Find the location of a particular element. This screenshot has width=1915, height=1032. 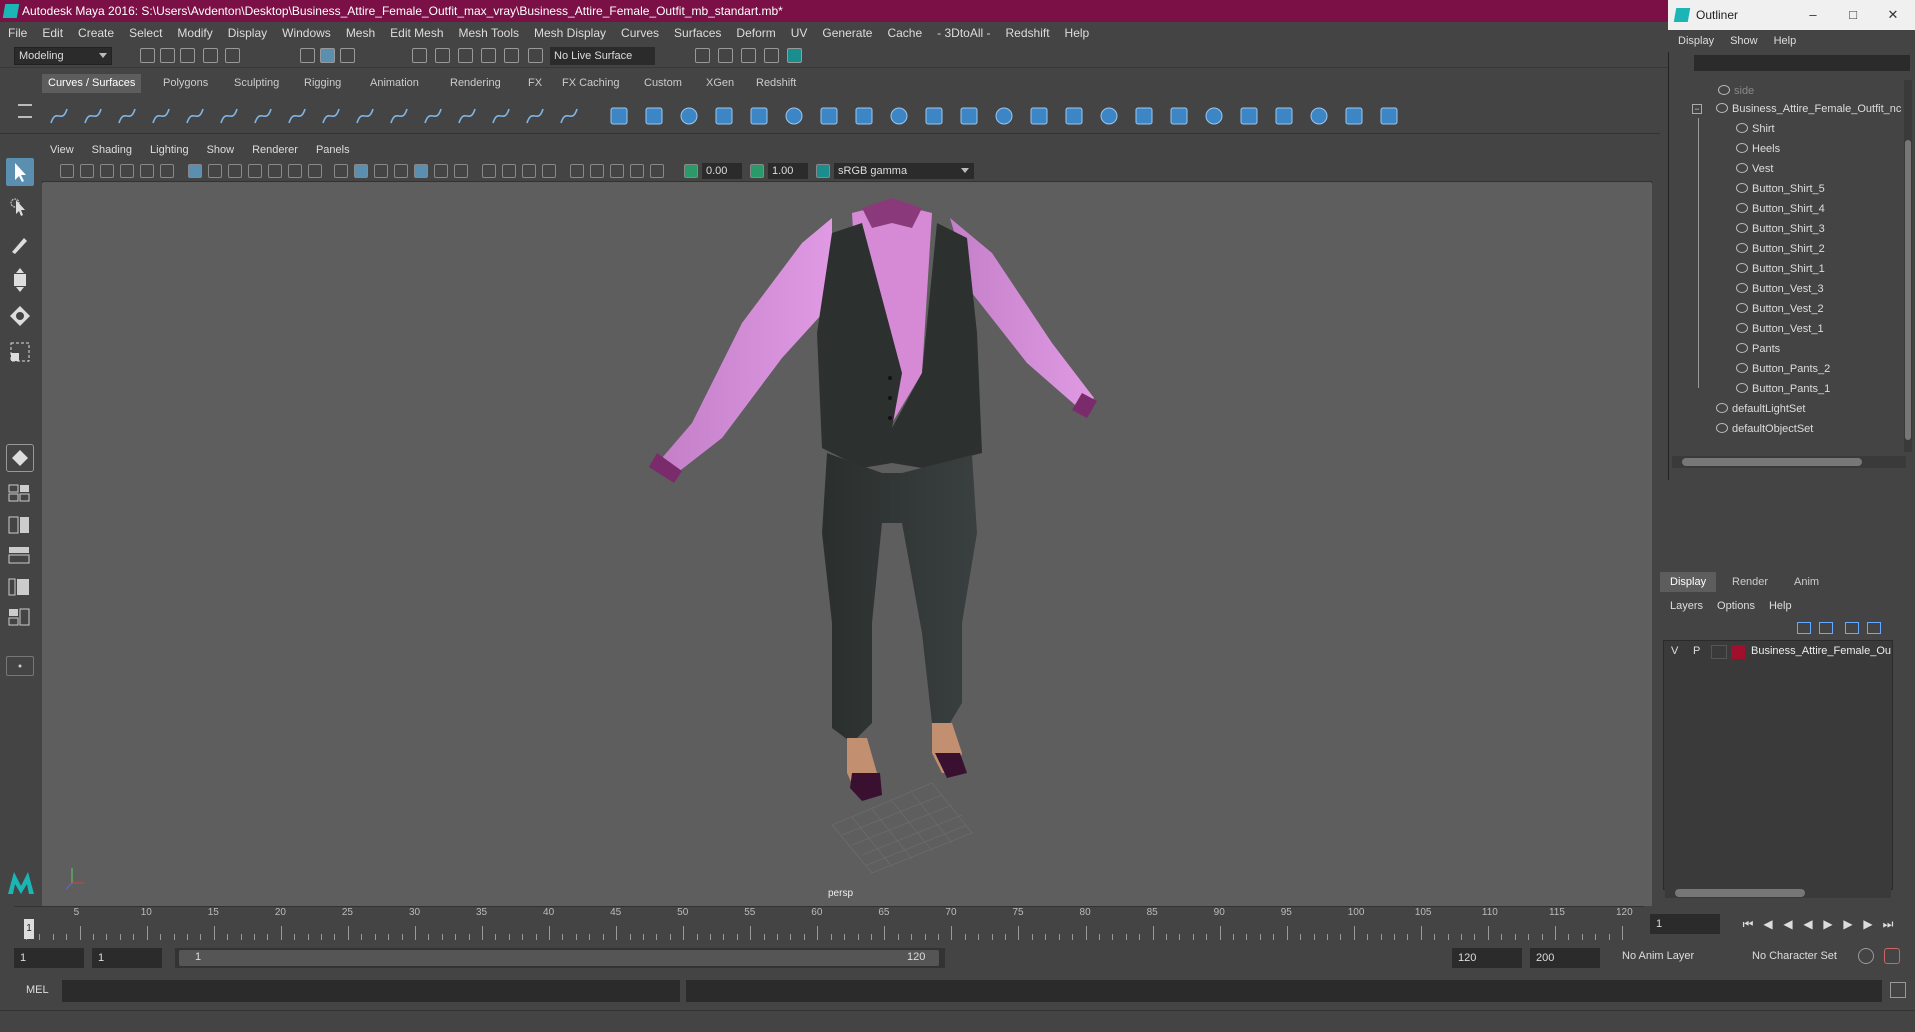

cv-curve-icon is located at coordinates (127, 116).